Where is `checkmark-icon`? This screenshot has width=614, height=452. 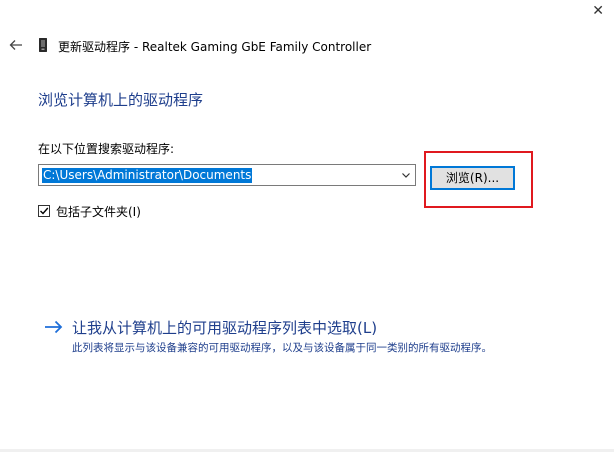
checkmark-icon is located at coordinates (44, 211).